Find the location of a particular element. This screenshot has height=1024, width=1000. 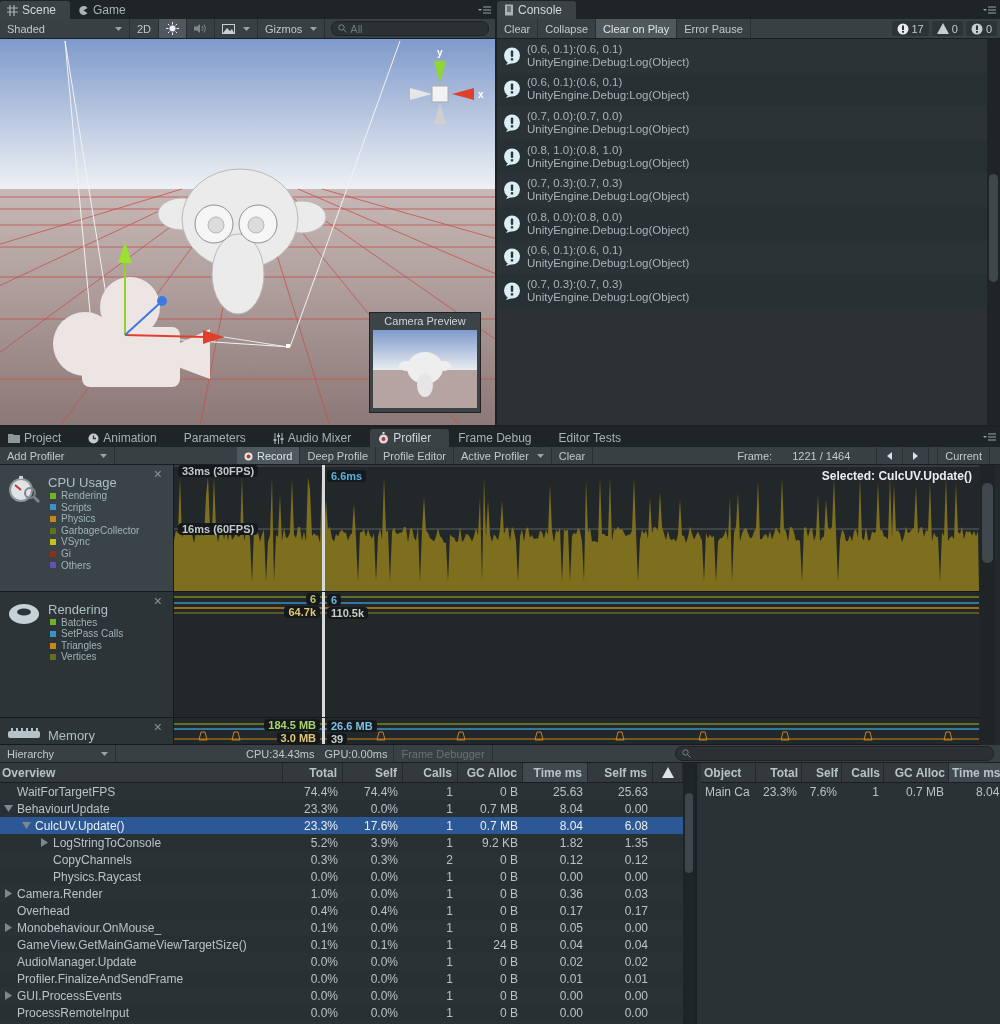

tab: Project is located at coordinates (40, 438).